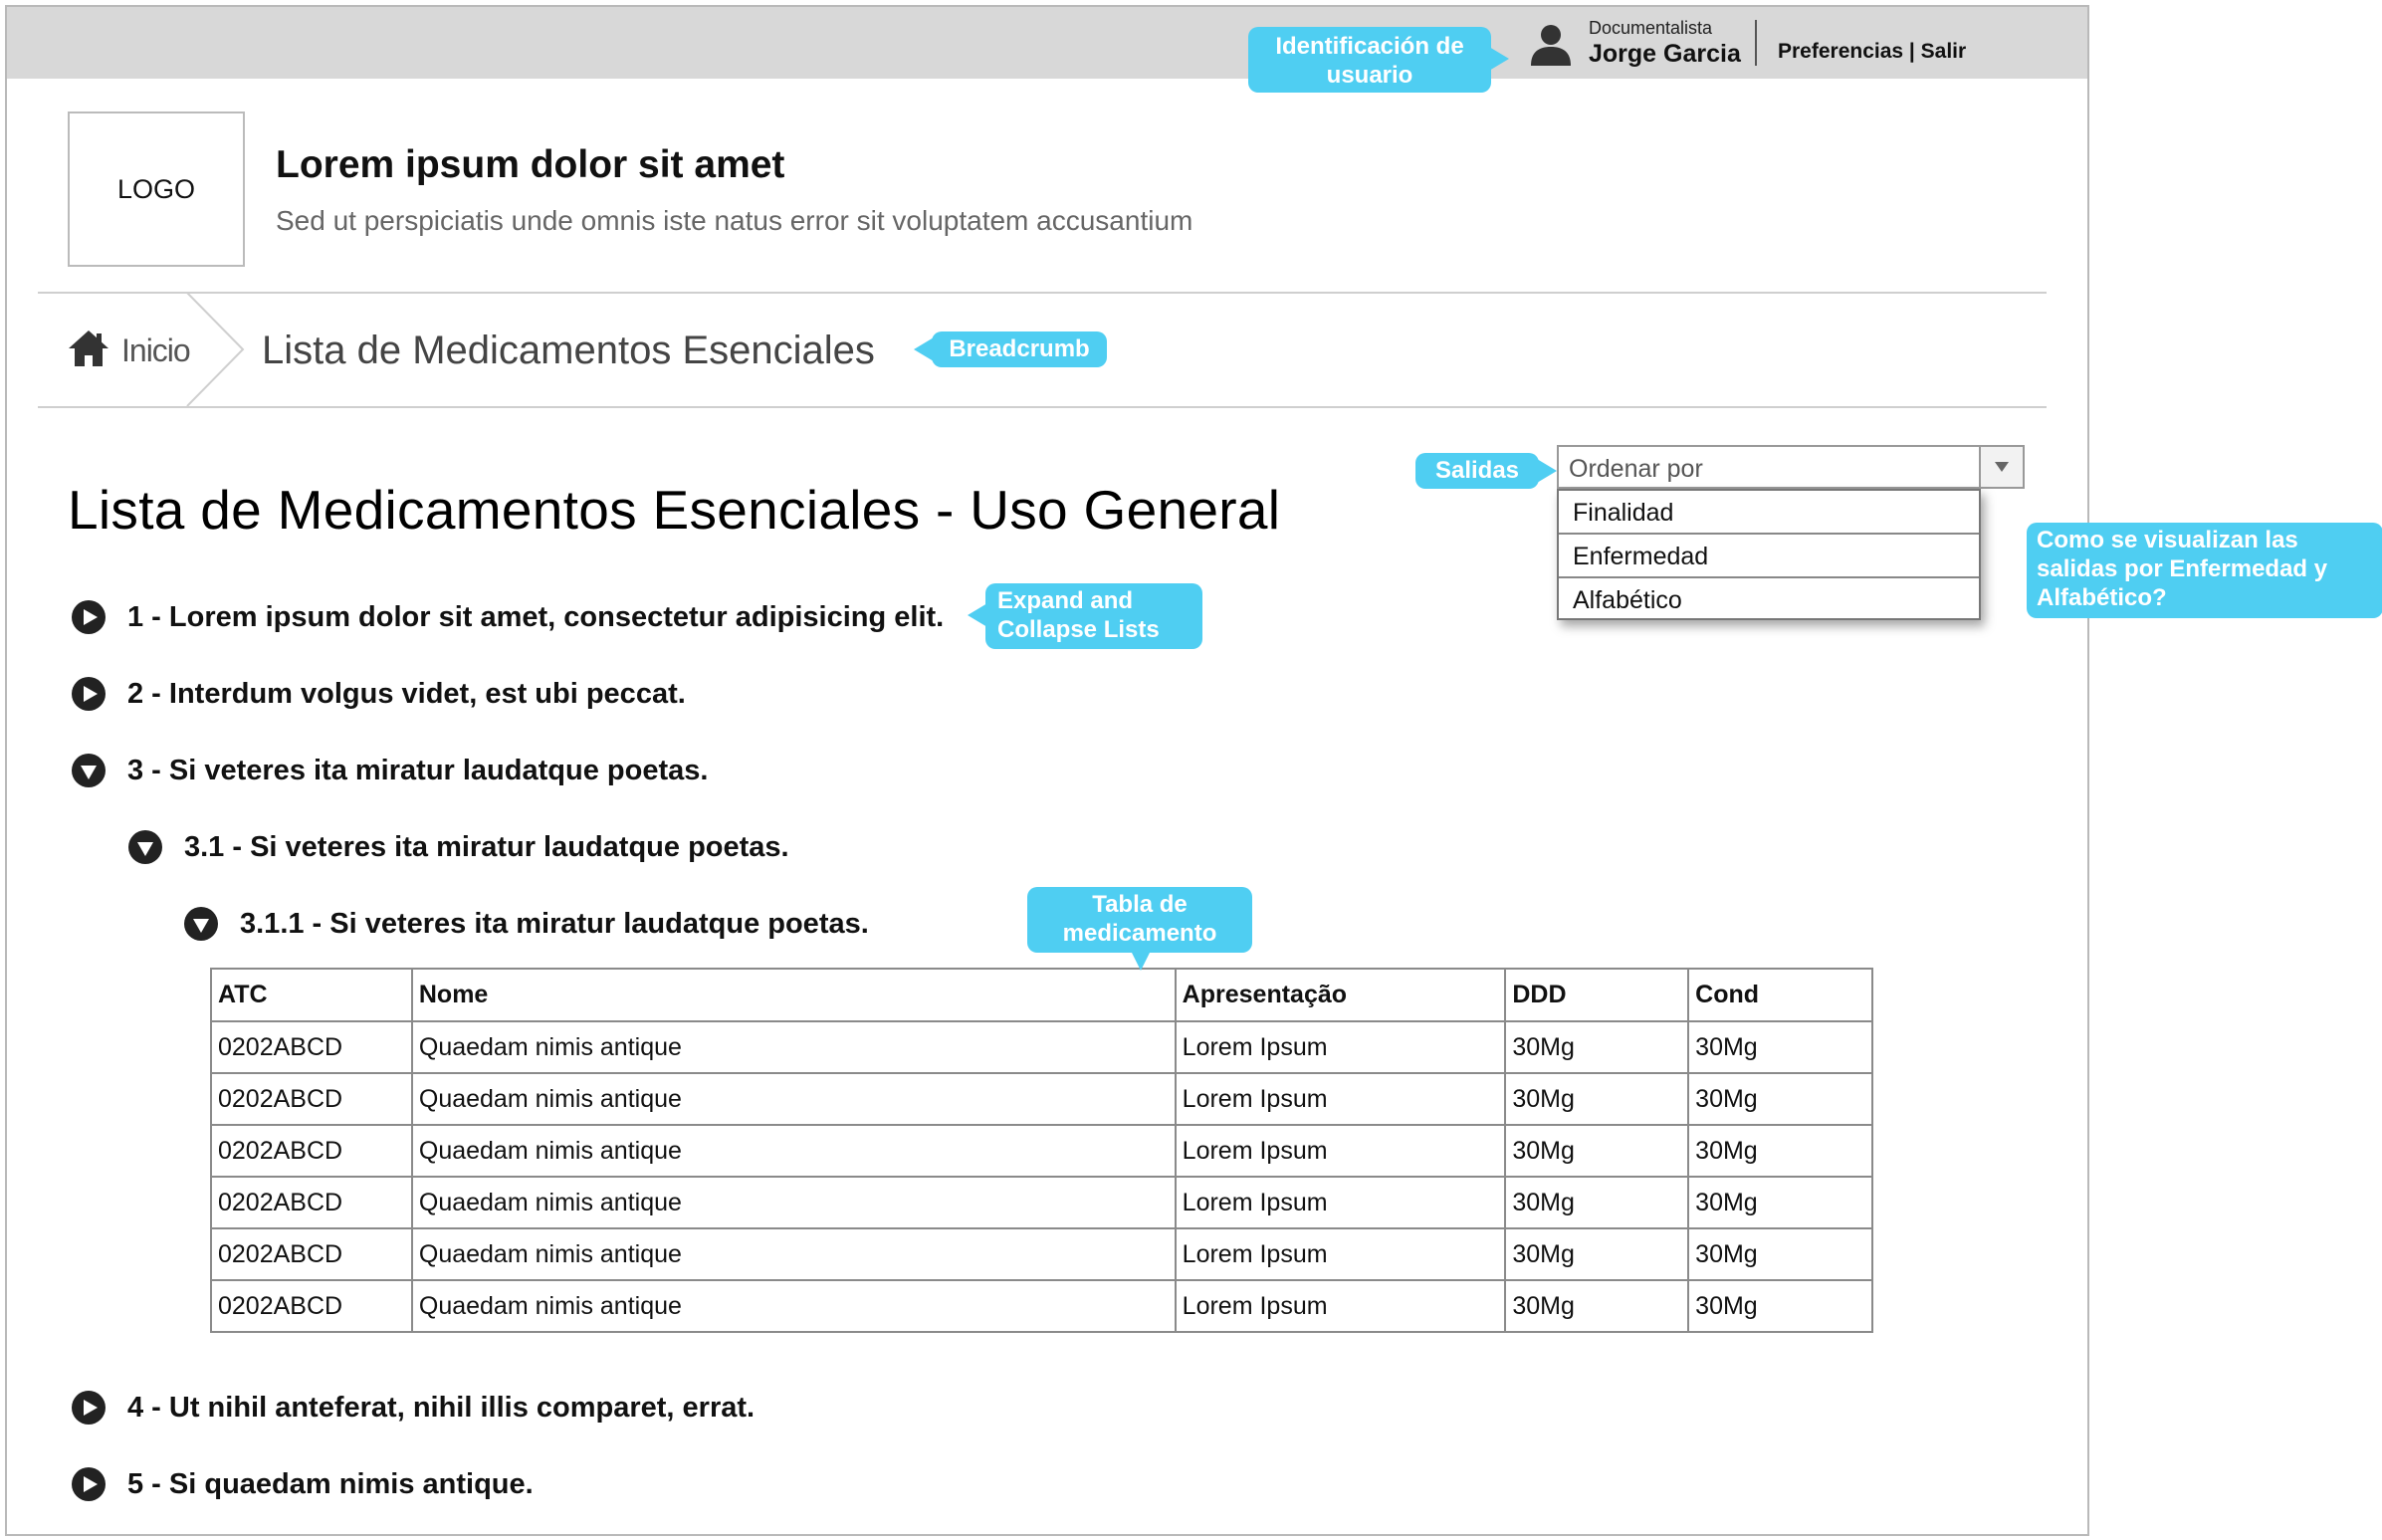 This screenshot has width=2382, height=1540. I want to click on annotation-outputs: Salidas, so click(1486, 471).